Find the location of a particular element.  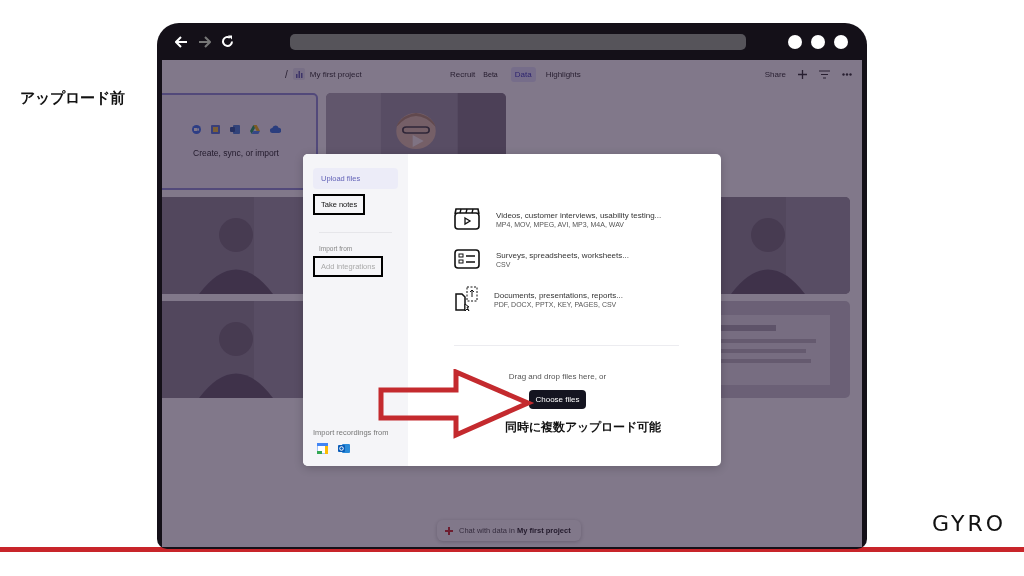

checklist-icon is located at coordinates (467, 259).